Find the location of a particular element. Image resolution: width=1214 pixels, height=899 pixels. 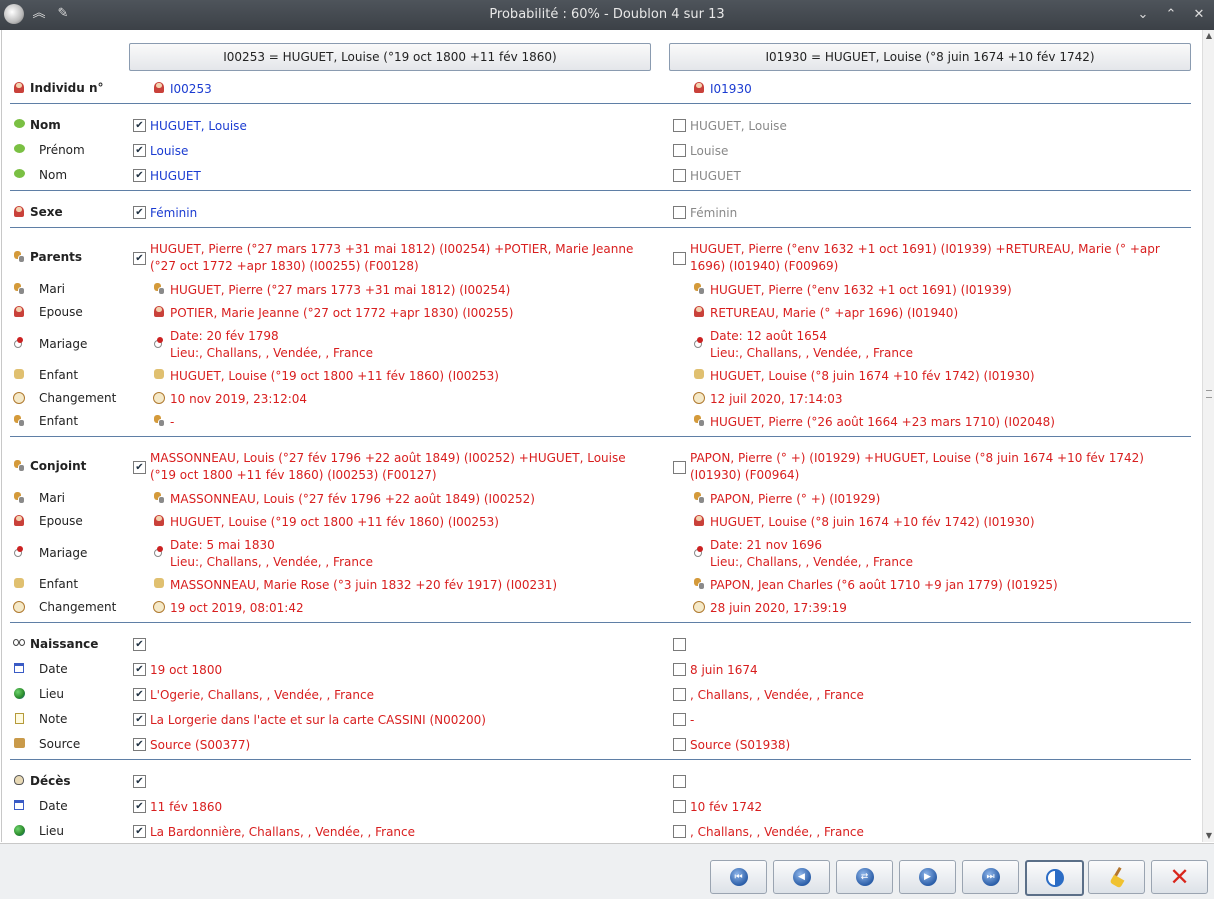

field-label: Changement is located at coordinates (78, 398).